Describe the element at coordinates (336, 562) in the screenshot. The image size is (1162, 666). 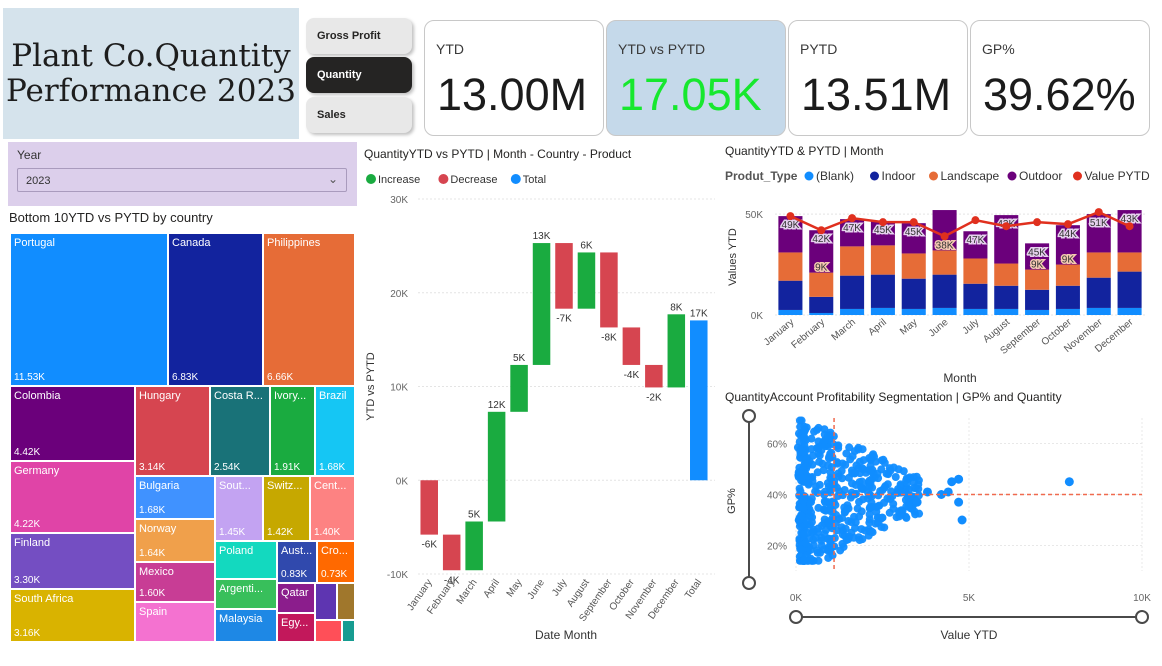
I see `treemap-tile: Cro... 0.73K` at that location.